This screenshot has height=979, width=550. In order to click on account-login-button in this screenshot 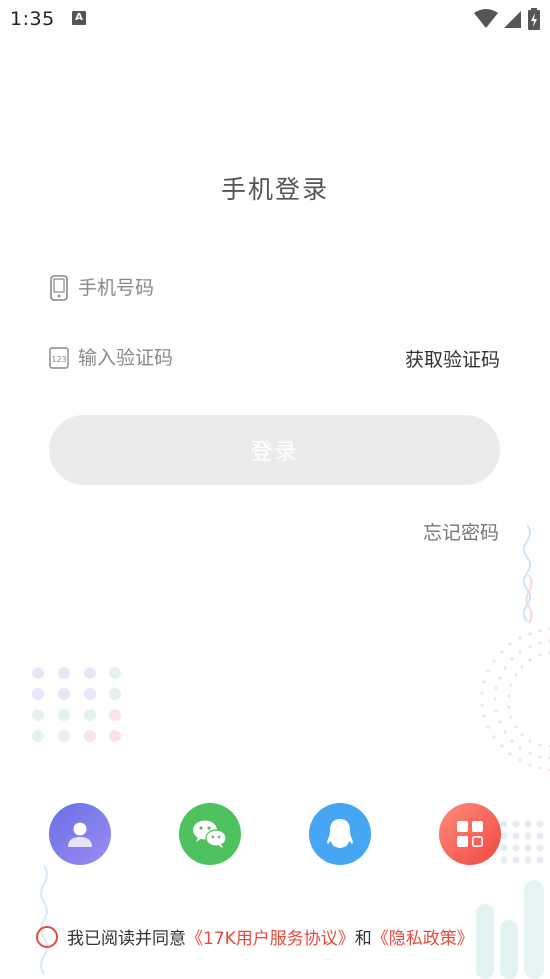, I will do `click(80, 834)`.